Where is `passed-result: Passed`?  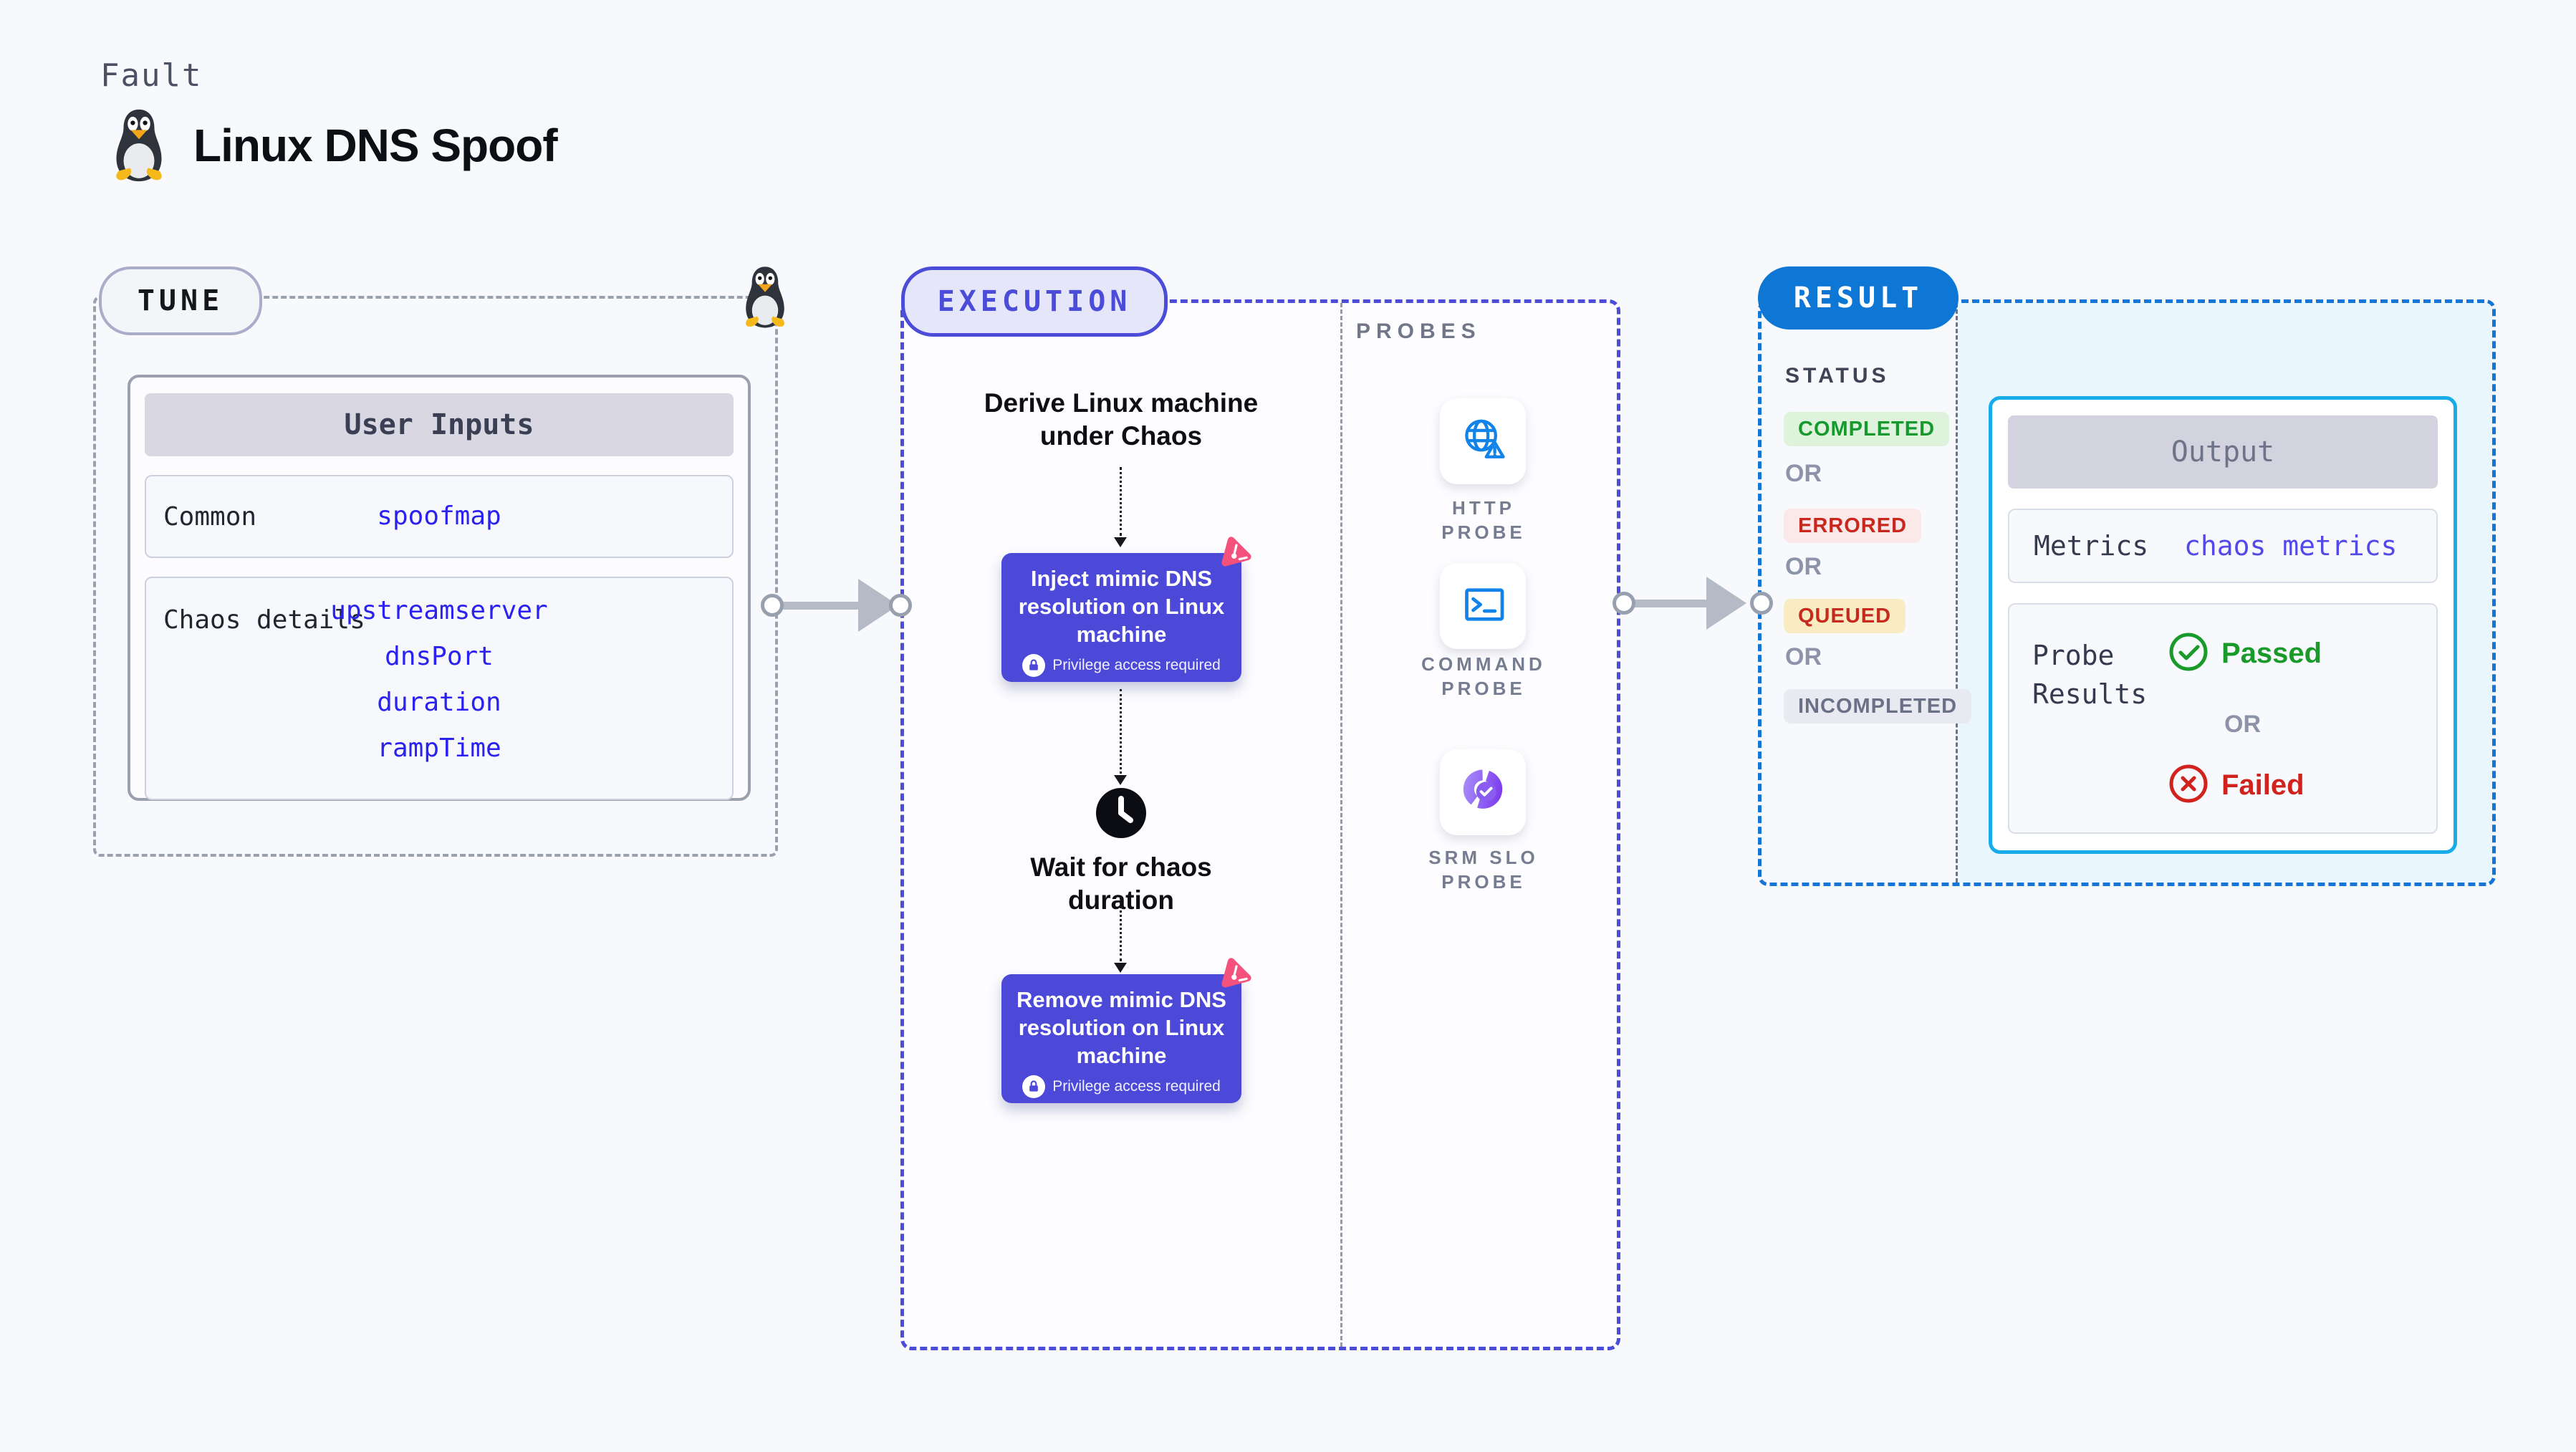 passed-result: Passed is located at coordinates (2245, 654).